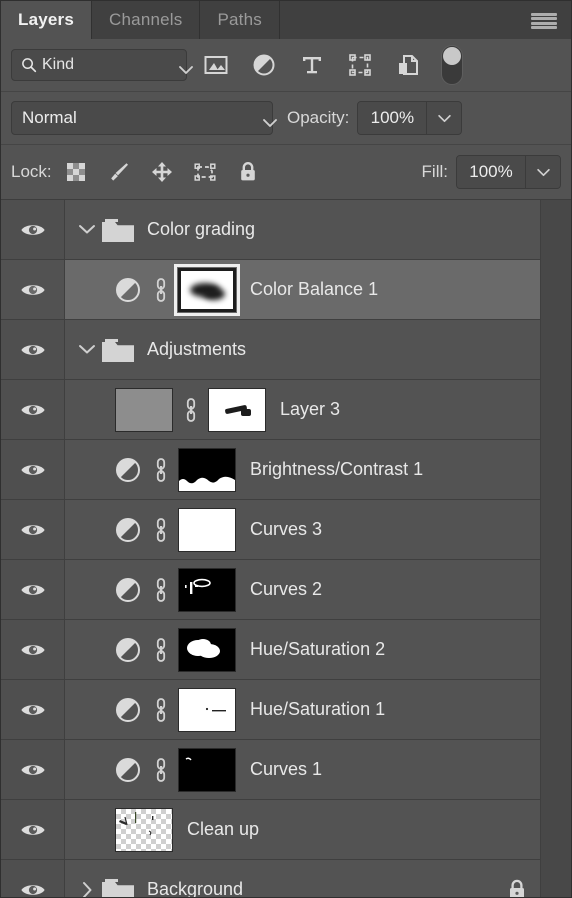 This screenshot has width=572, height=898. I want to click on fill-chevron-down-icon, so click(542, 172).